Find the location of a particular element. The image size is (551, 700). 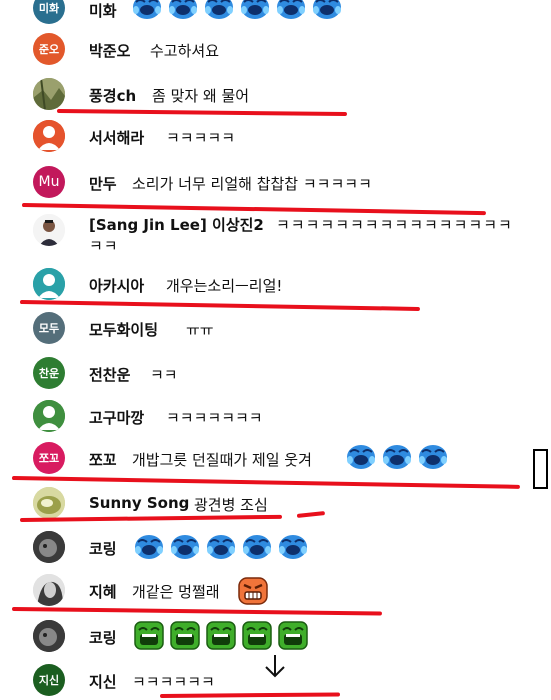

message-text: 개밥그릇 던질때가 제일 웃겨 is located at coordinates (222, 460).